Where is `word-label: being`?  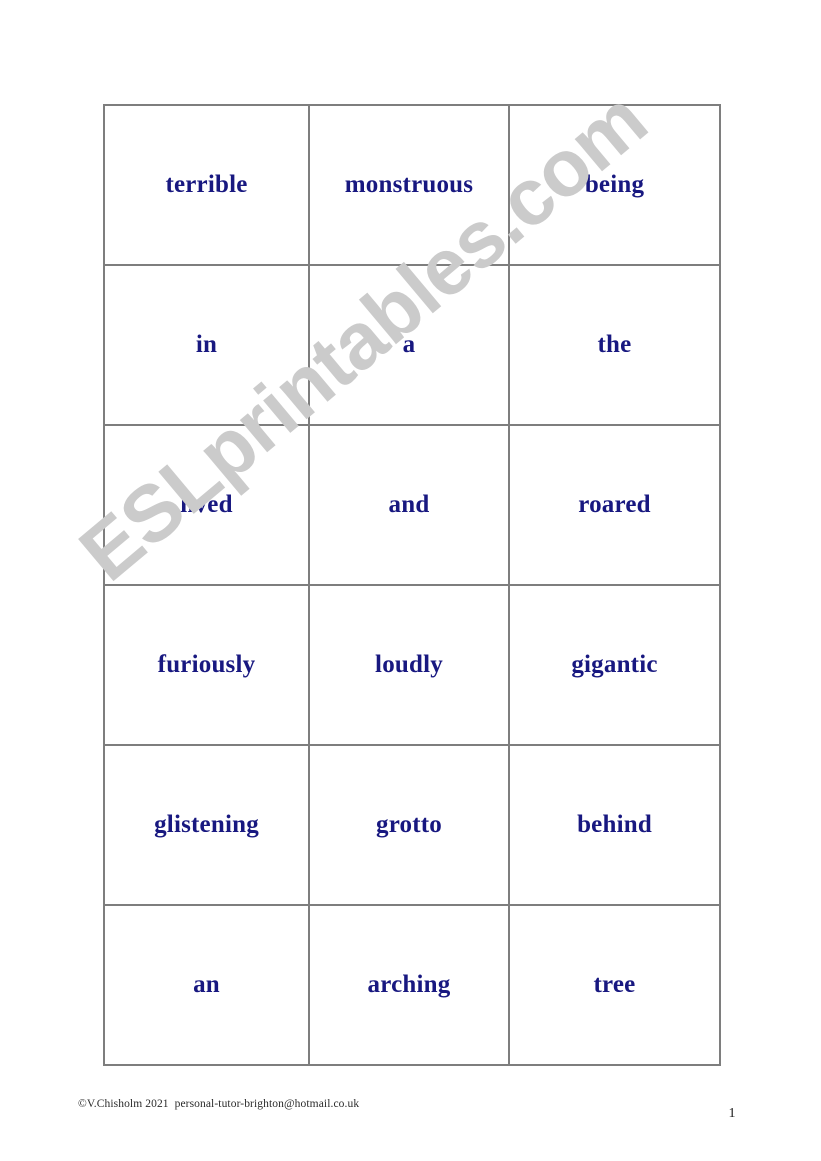 word-label: being is located at coordinates (614, 185).